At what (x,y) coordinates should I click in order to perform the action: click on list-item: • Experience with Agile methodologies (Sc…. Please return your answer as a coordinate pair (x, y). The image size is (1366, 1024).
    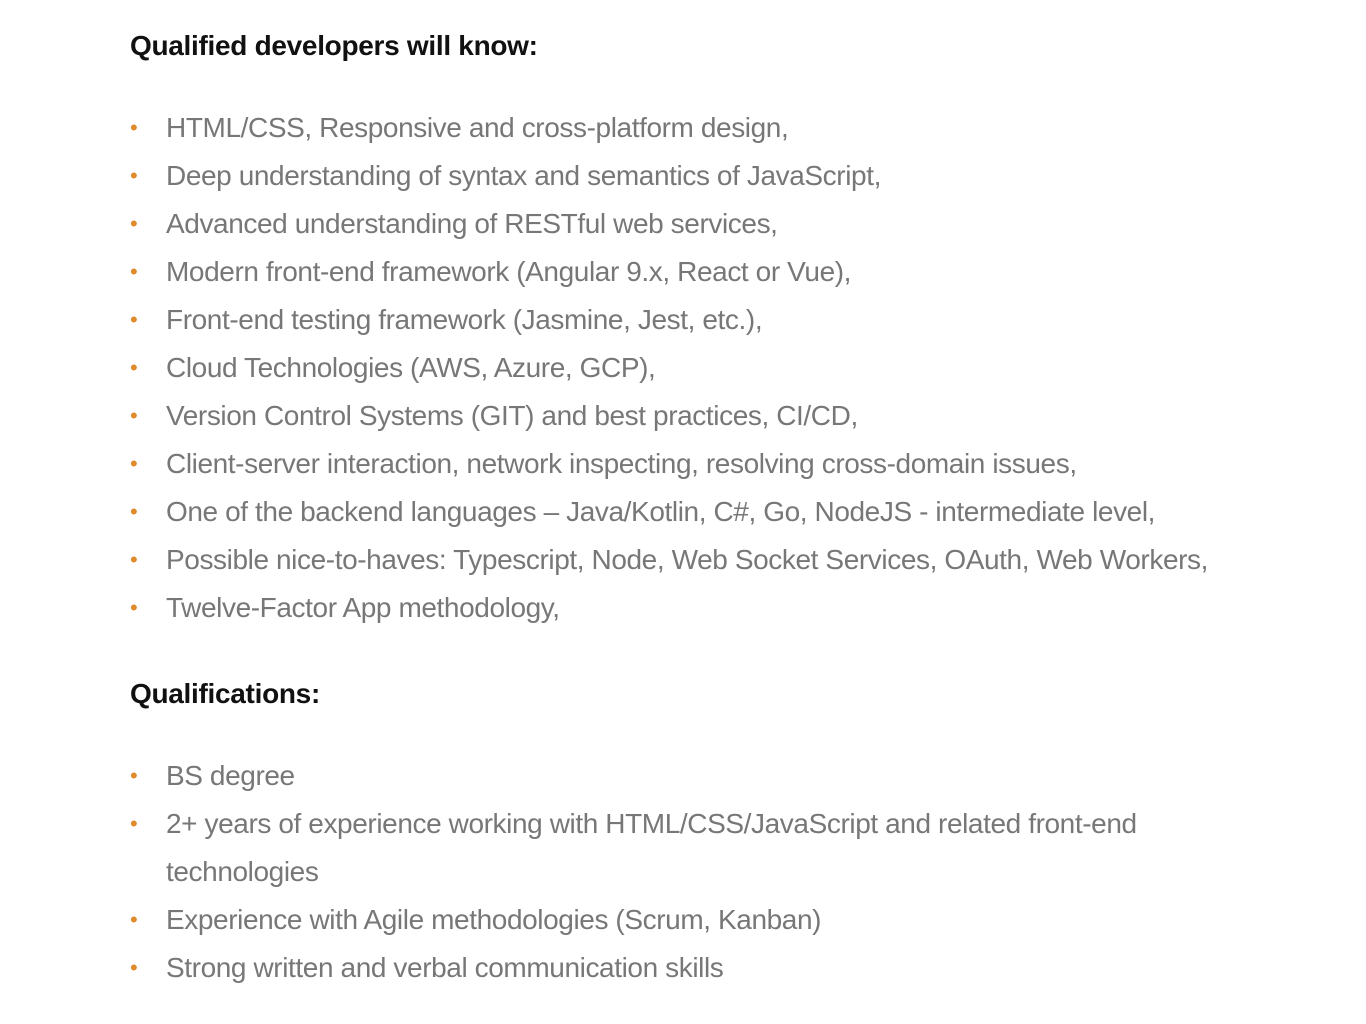
    Looking at the image, I should click on (730, 920).